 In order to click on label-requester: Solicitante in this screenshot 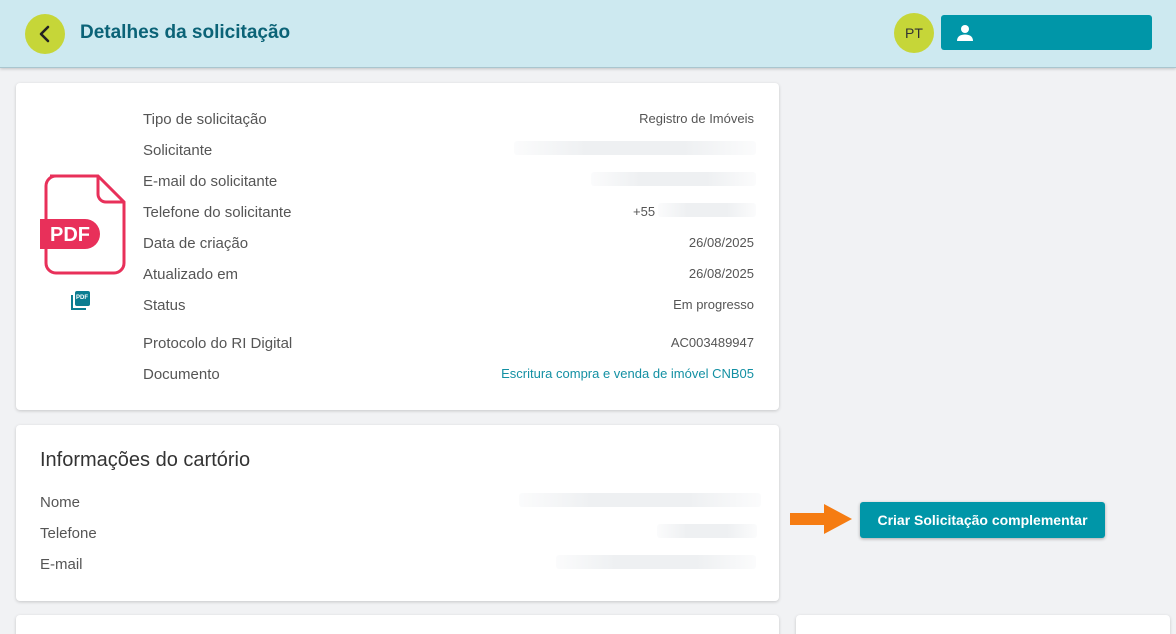, I will do `click(178, 150)`.